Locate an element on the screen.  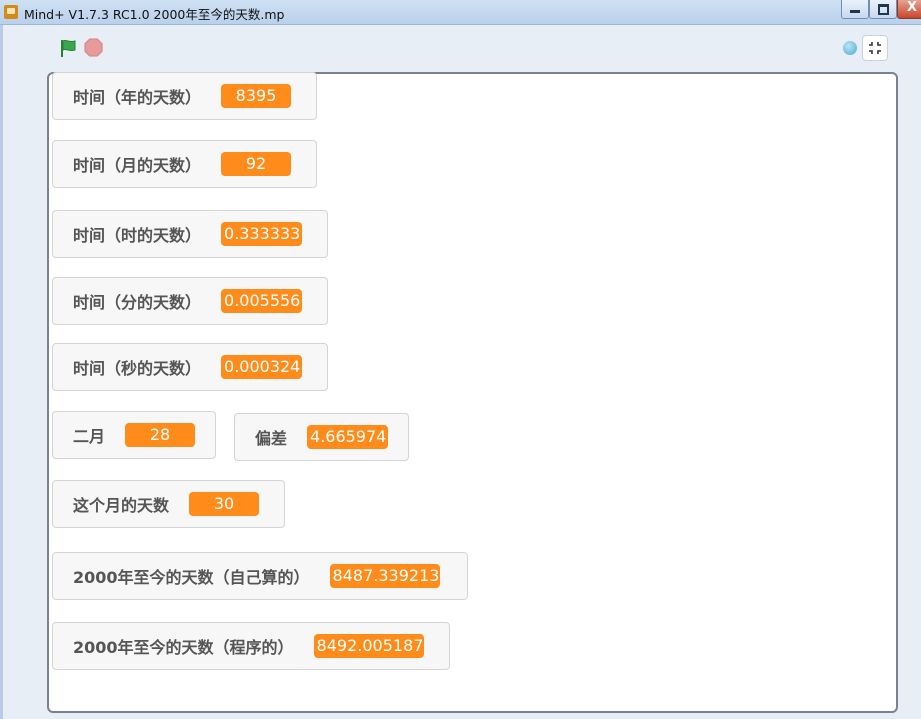
monitor-year-days: 时间（年的天数） 8395 is located at coordinates (184, 96).